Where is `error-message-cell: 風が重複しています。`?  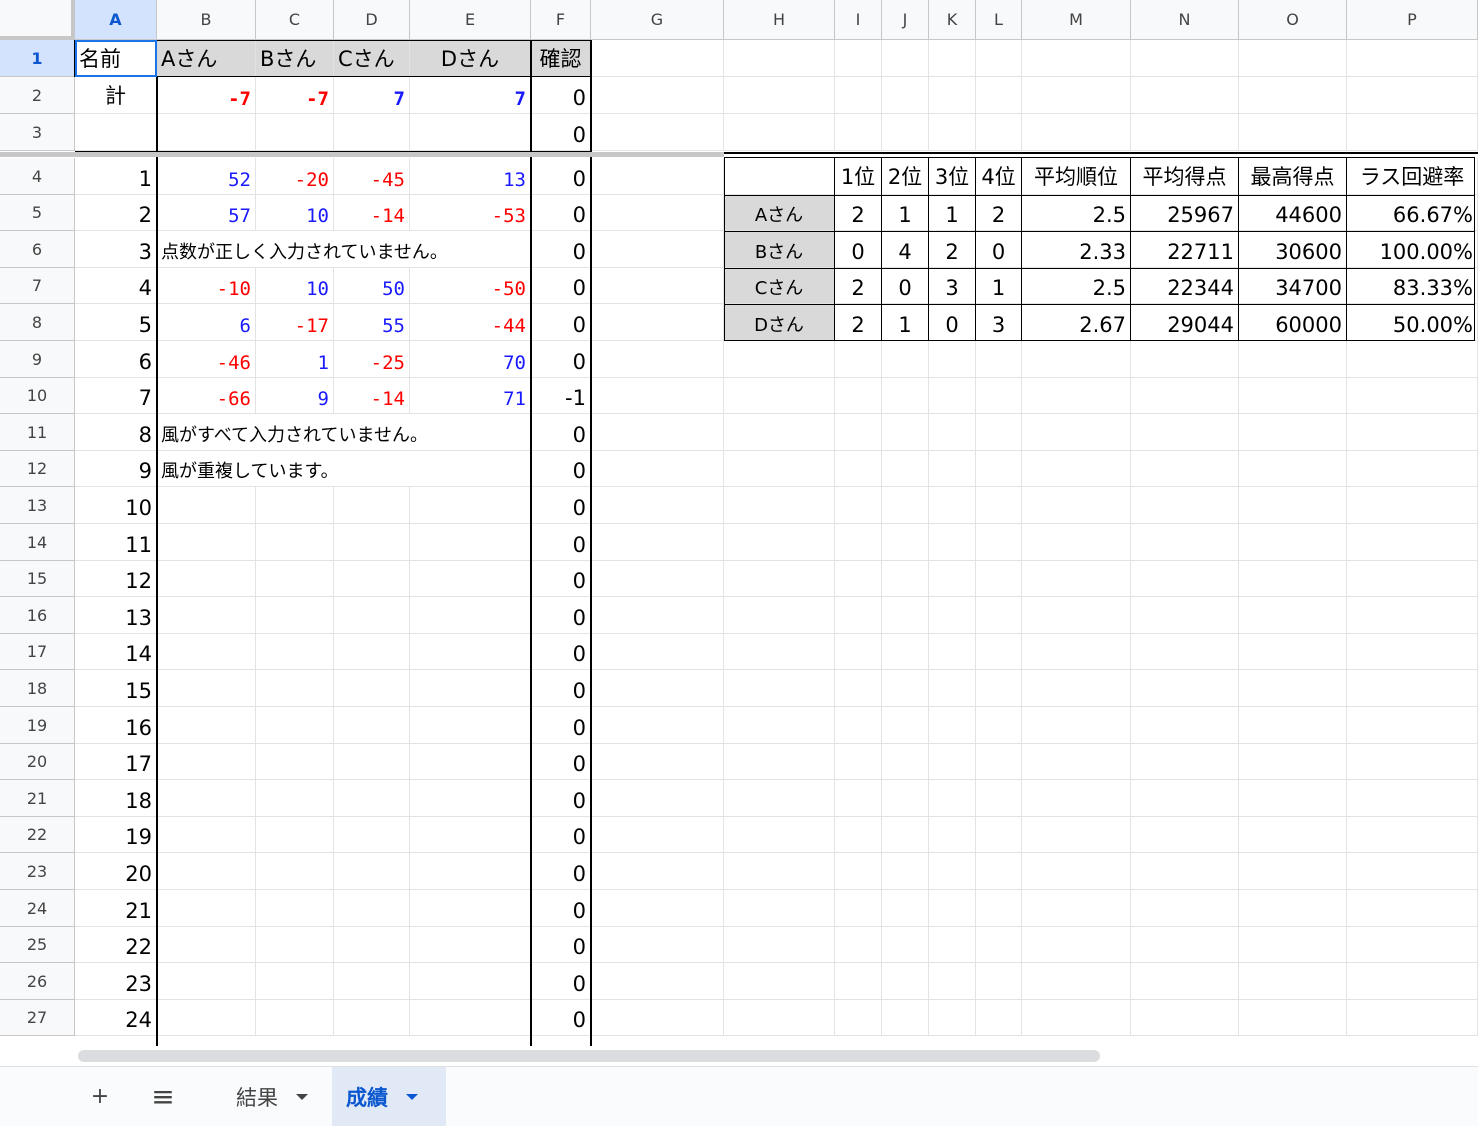 error-message-cell: 風が重複しています。 is located at coordinates (344, 469).